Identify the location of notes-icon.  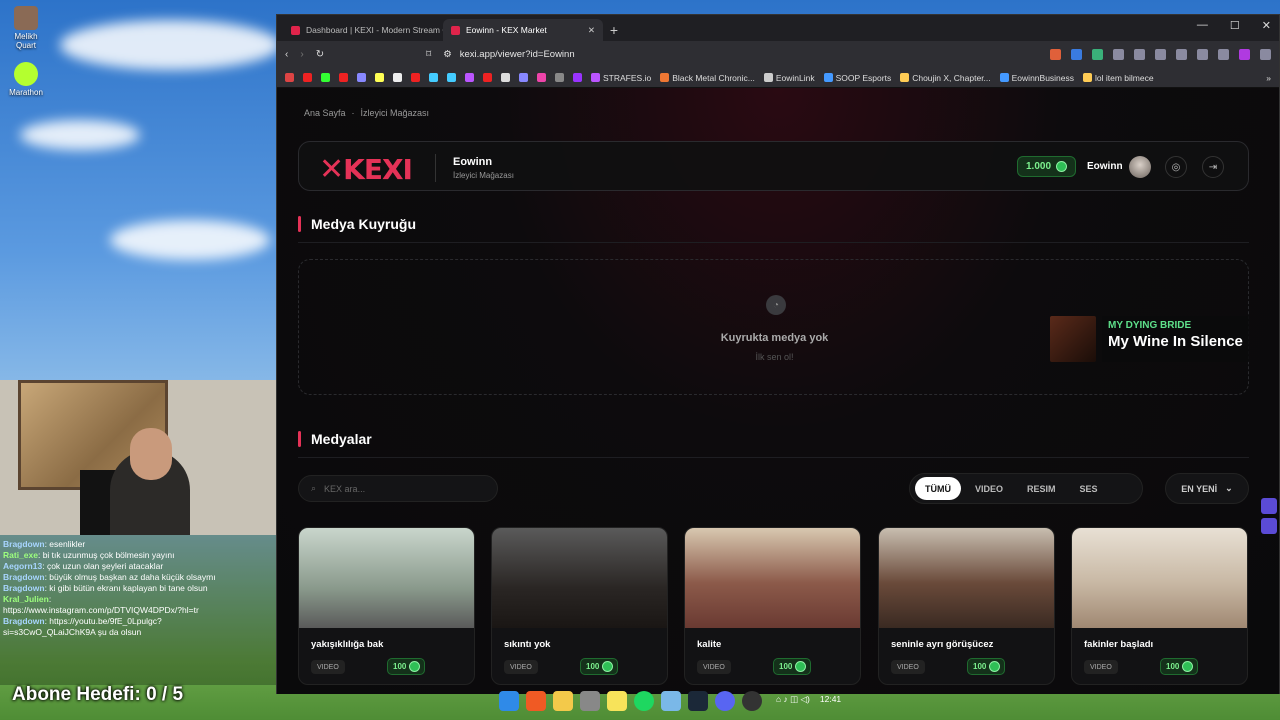
(616, 701).